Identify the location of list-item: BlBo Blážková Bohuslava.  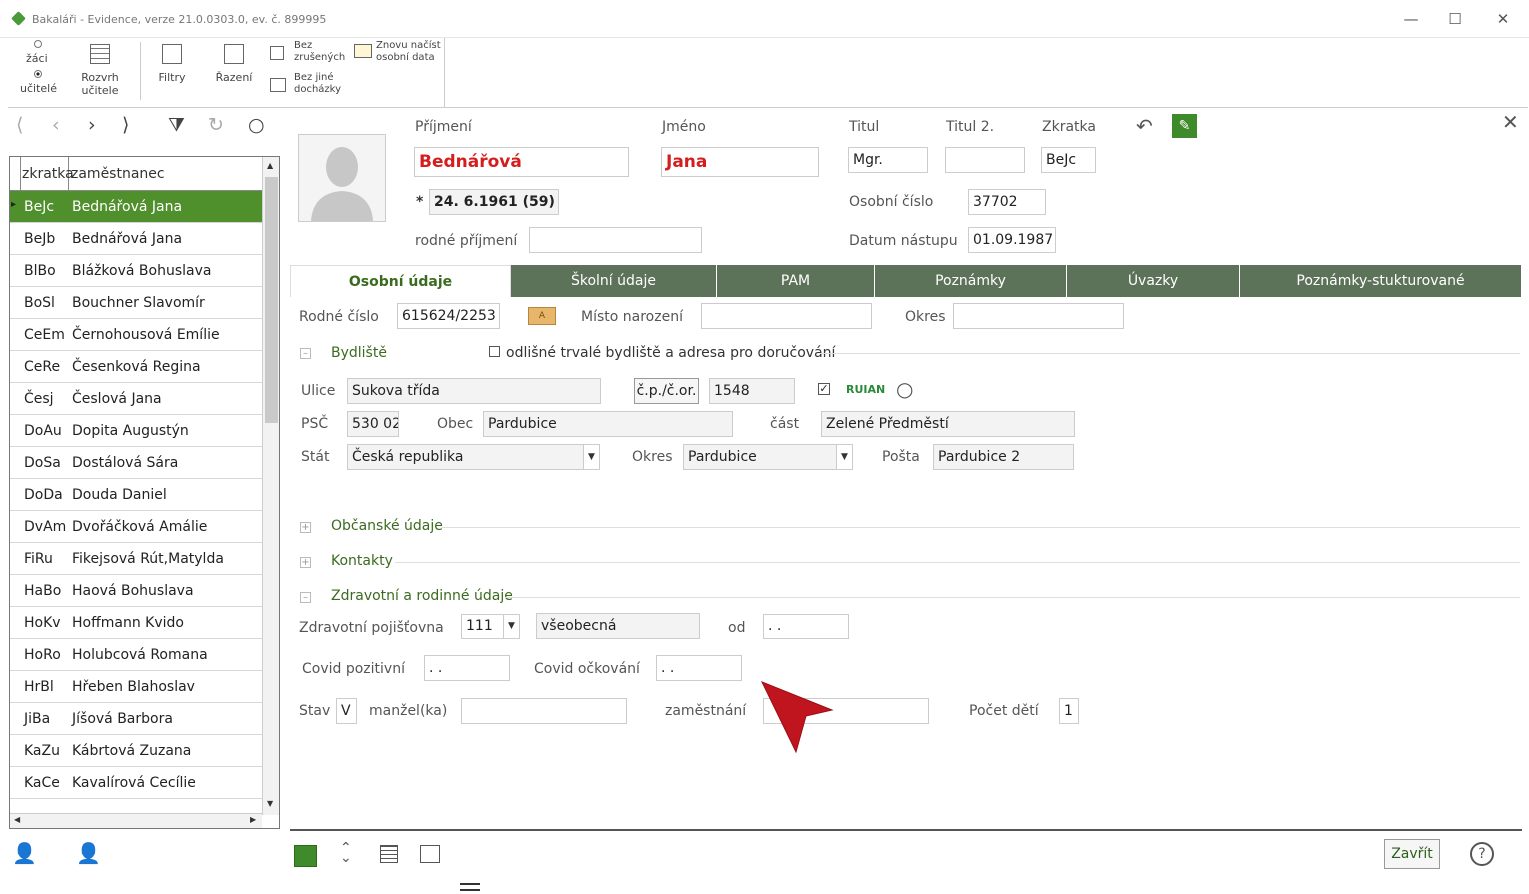
(136, 271).